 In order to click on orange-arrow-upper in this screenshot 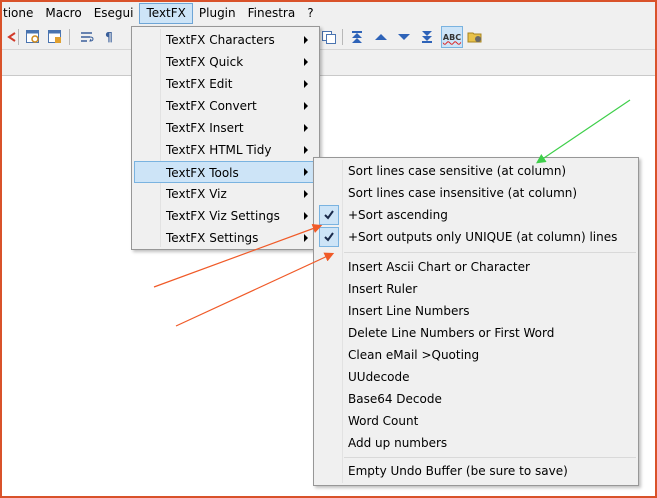, I will do `click(238, 255)`.